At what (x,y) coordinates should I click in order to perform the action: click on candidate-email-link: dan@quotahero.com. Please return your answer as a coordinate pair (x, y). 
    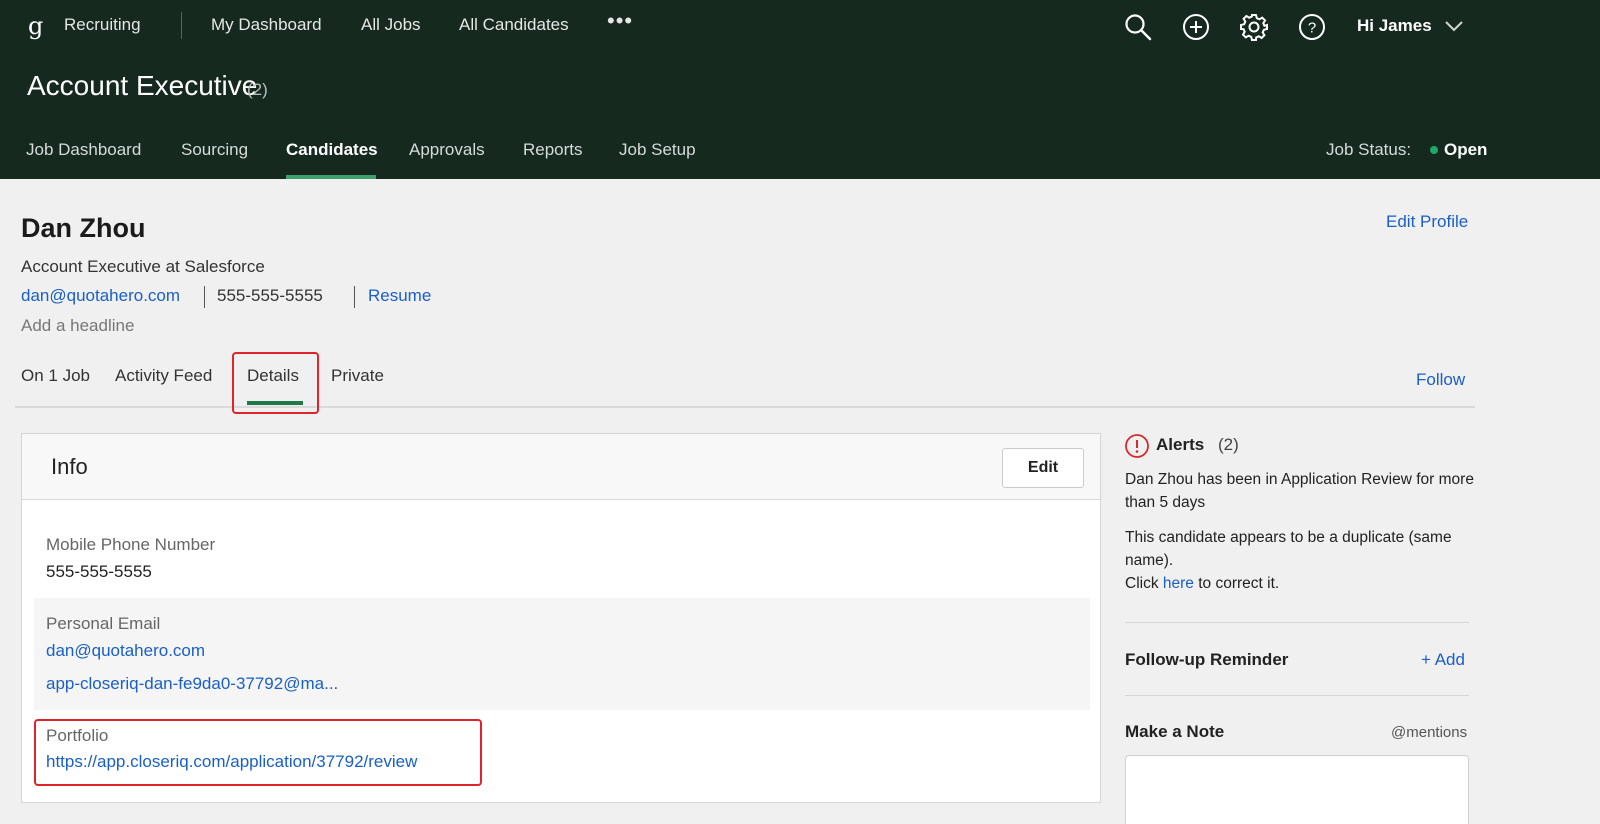
    Looking at the image, I should click on (100, 296).